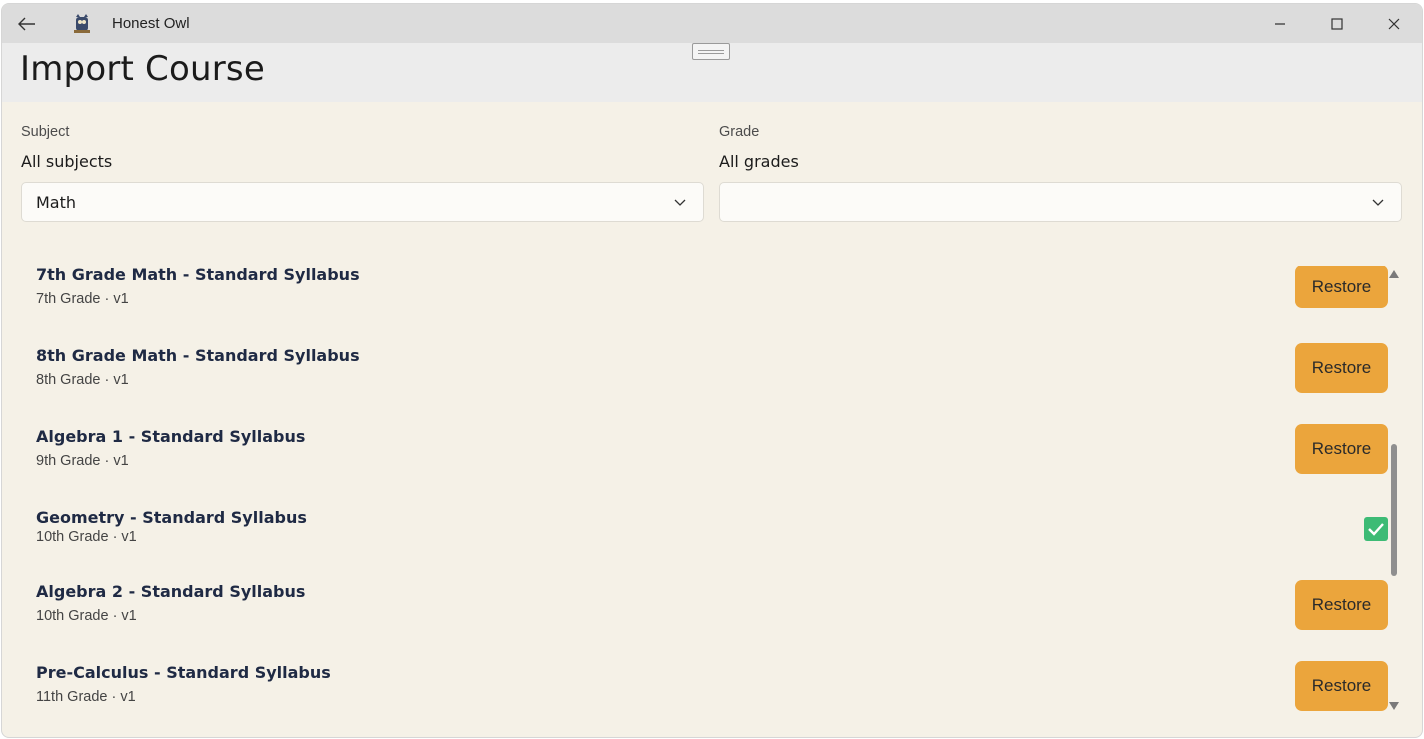  I want to click on app-title: Honest Owl, so click(151, 23).